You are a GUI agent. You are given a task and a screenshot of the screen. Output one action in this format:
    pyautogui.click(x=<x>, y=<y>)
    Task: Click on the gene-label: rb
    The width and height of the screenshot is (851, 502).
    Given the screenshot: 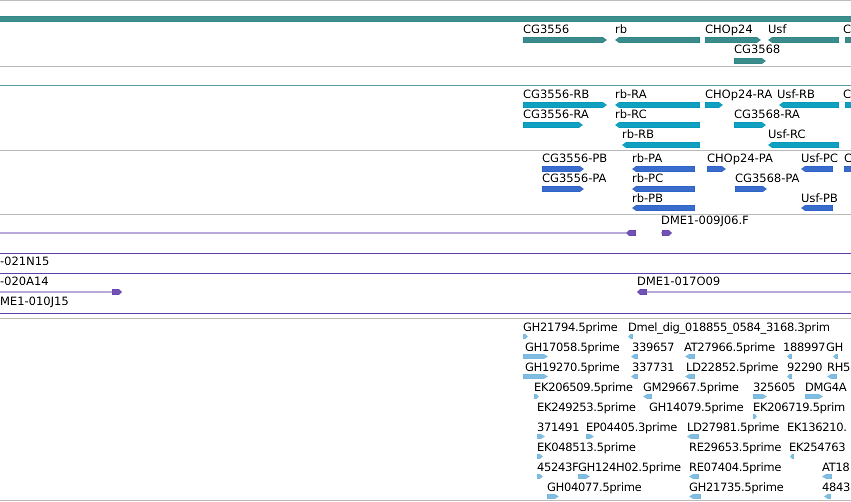 What is the action you would take?
    pyautogui.click(x=621, y=29)
    